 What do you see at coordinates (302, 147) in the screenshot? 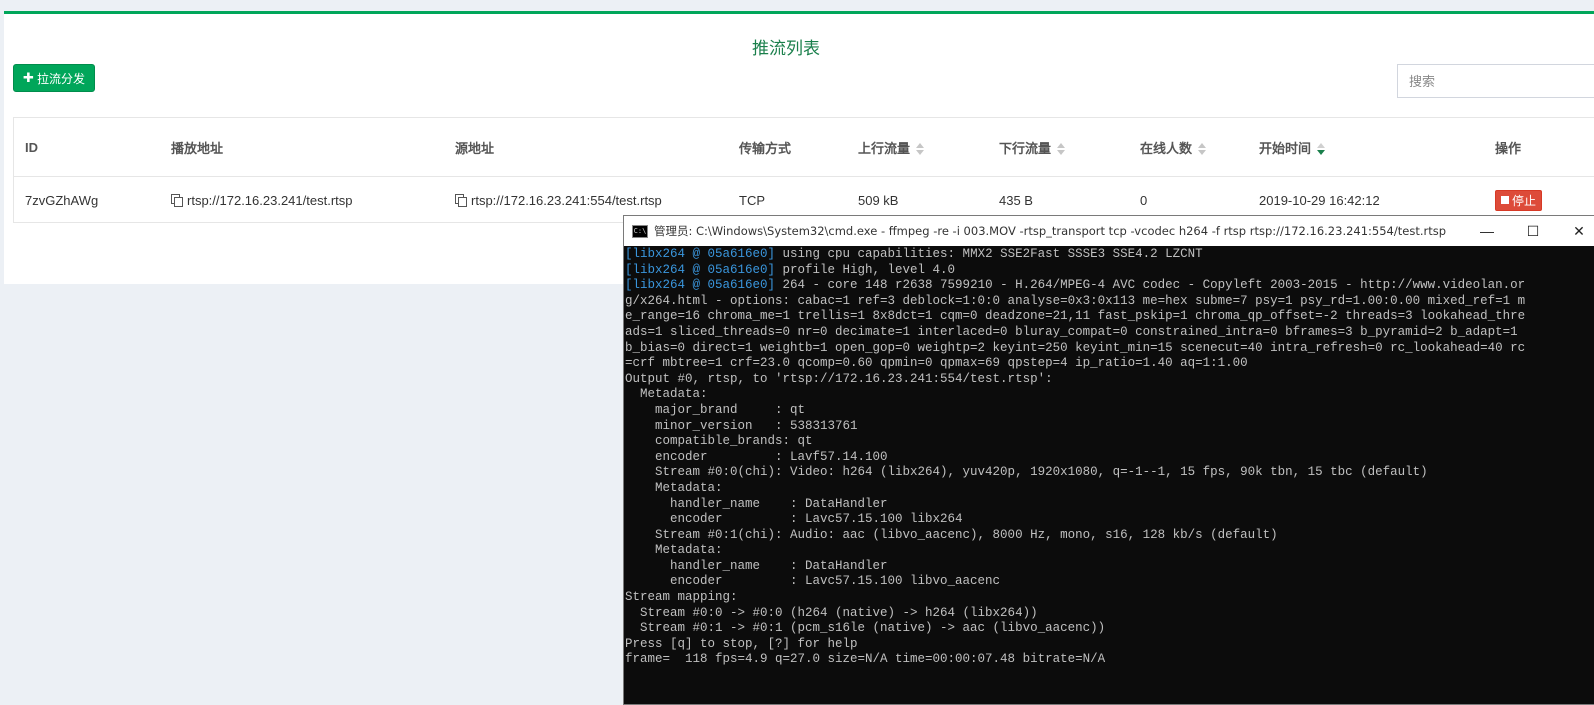
I see `col-header-play-url: 播放地址` at bounding box center [302, 147].